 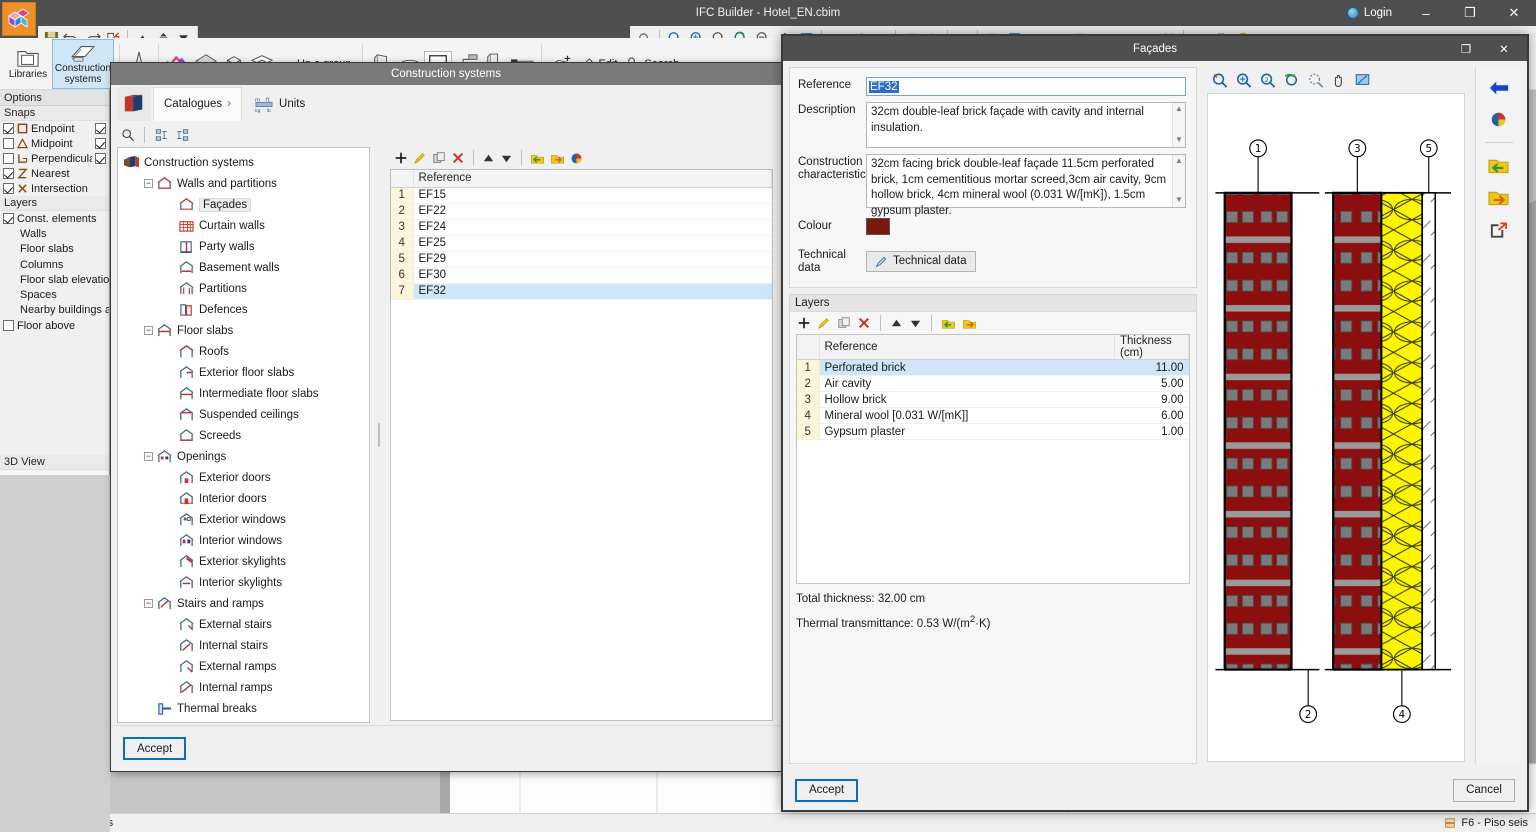 What do you see at coordinates (54, 325) in the screenshot?
I see `layer-row: Floor above` at bounding box center [54, 325].